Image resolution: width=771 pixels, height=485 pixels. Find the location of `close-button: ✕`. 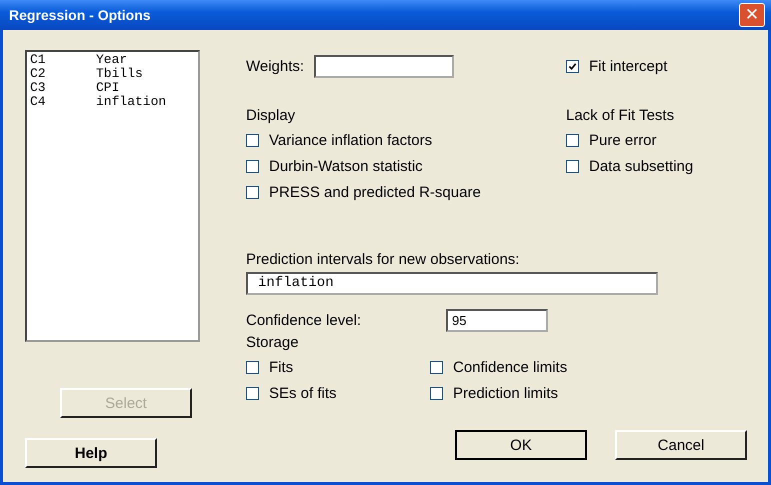

close-button: ✕ is located at coordinates (752, 15).